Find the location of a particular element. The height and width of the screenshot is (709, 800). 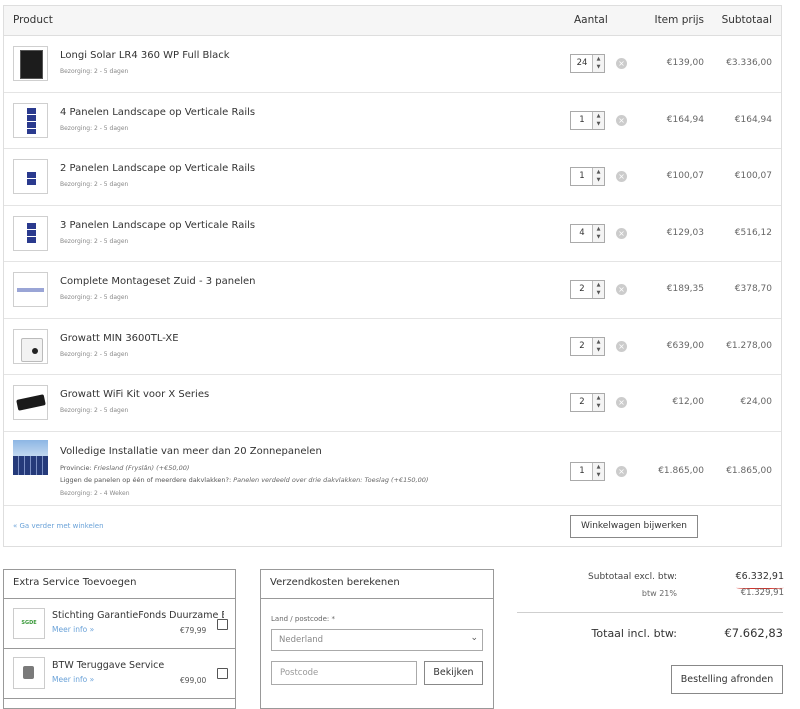

chevron-down-icon: ⌄ is located at coordinates (474, 638).